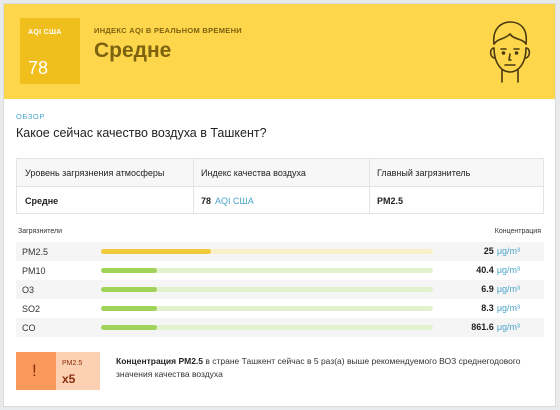 Image resolution: width=560 pixels, height=410 pixels. I want to click on concentration-value: 25, so click(488, 251).